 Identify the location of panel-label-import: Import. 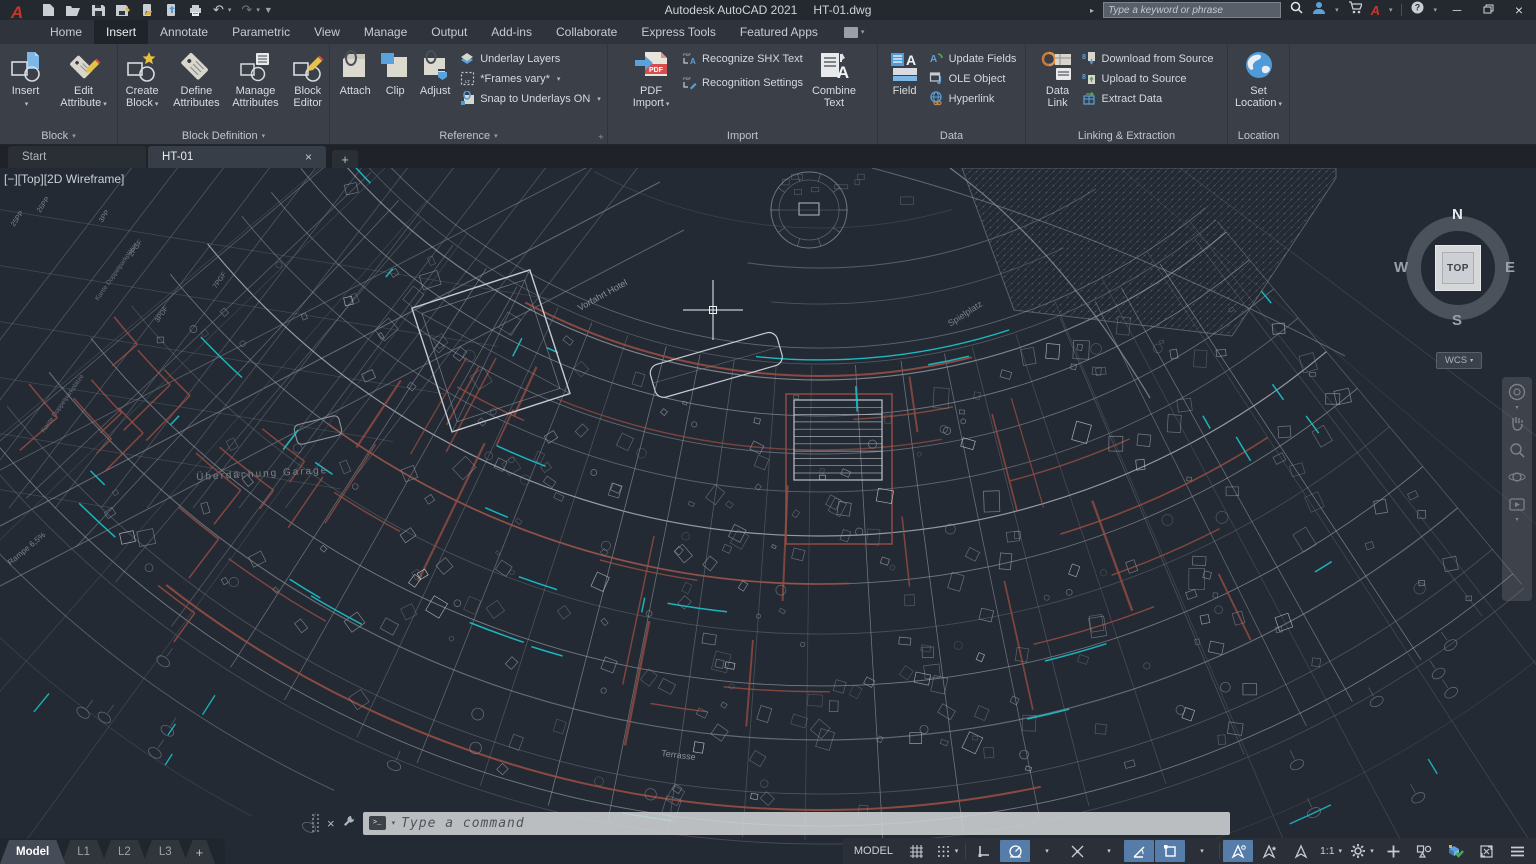
(742, 135).